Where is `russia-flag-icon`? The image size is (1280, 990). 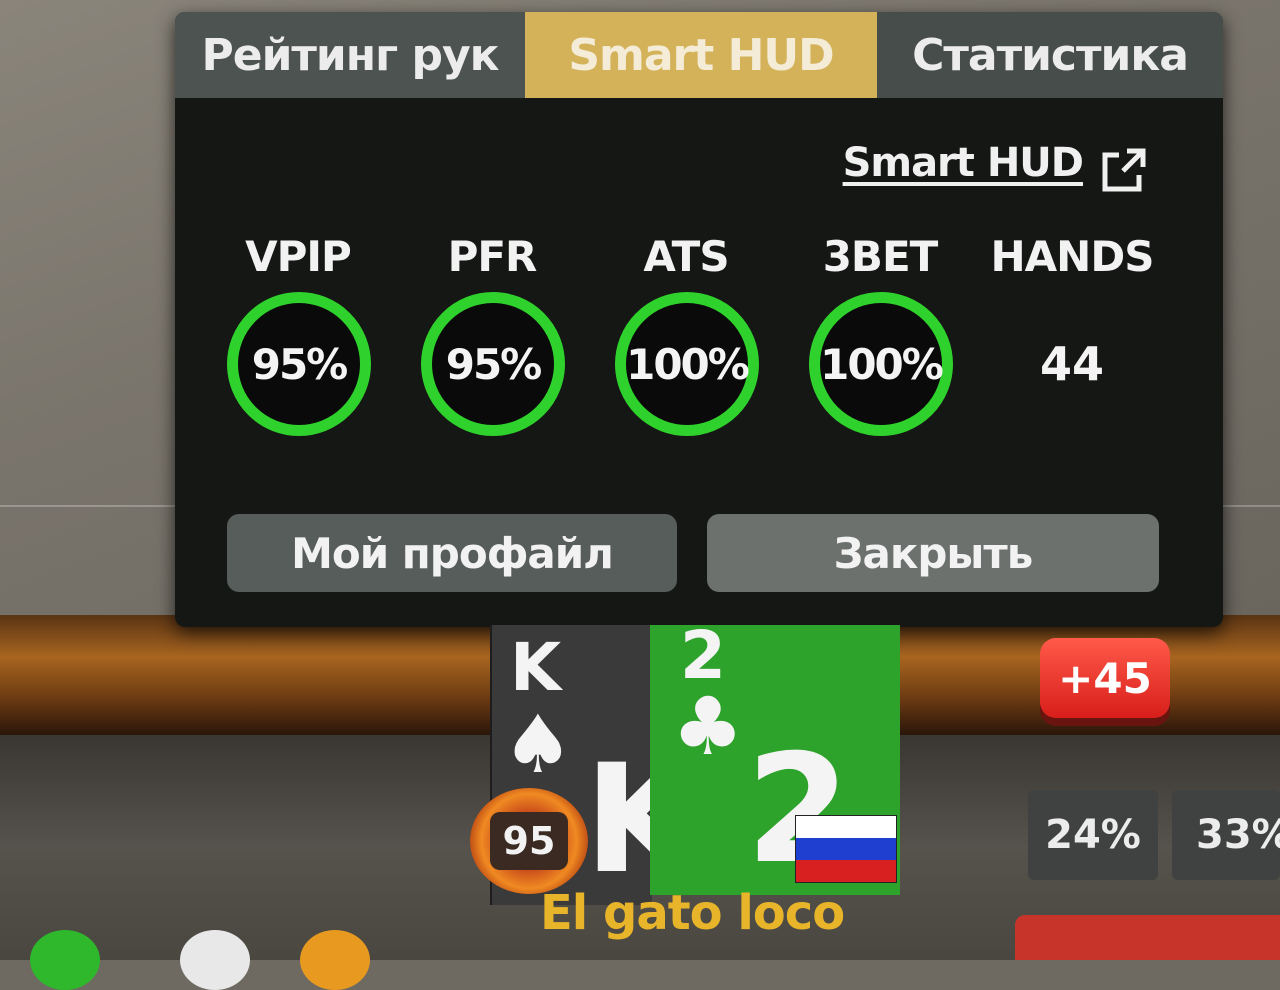 russia-flag-icon is located at coordinates (846, 849).